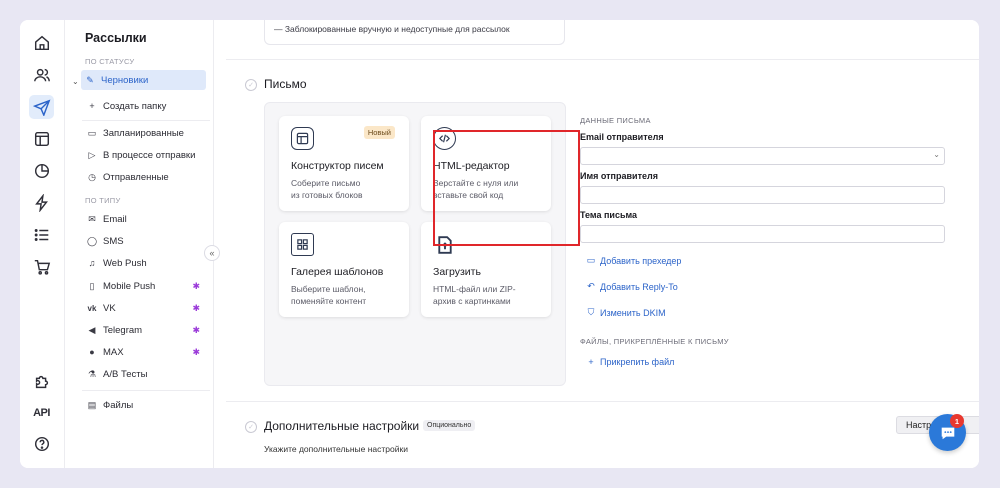  I want to click on send-icon, so click(41, 107).